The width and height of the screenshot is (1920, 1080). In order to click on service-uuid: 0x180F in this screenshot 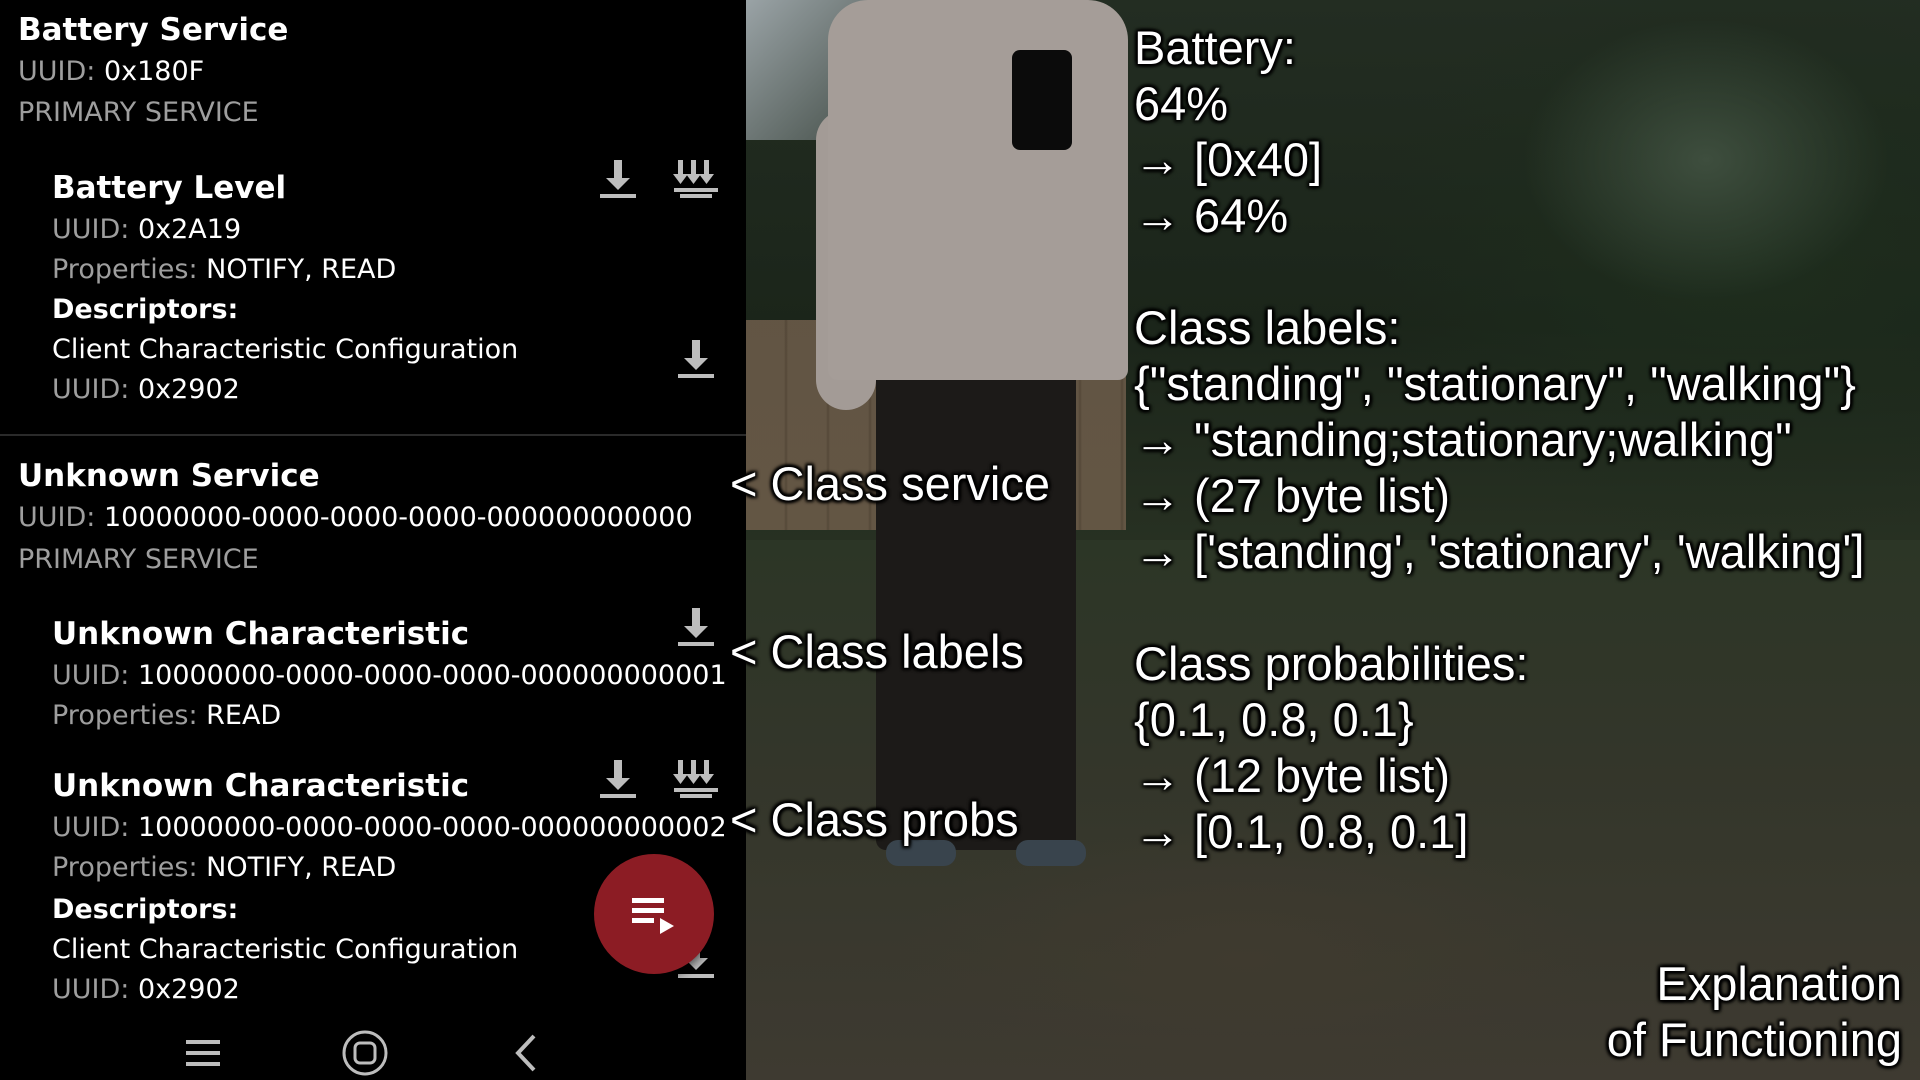, I will do `click(154, 71)`.